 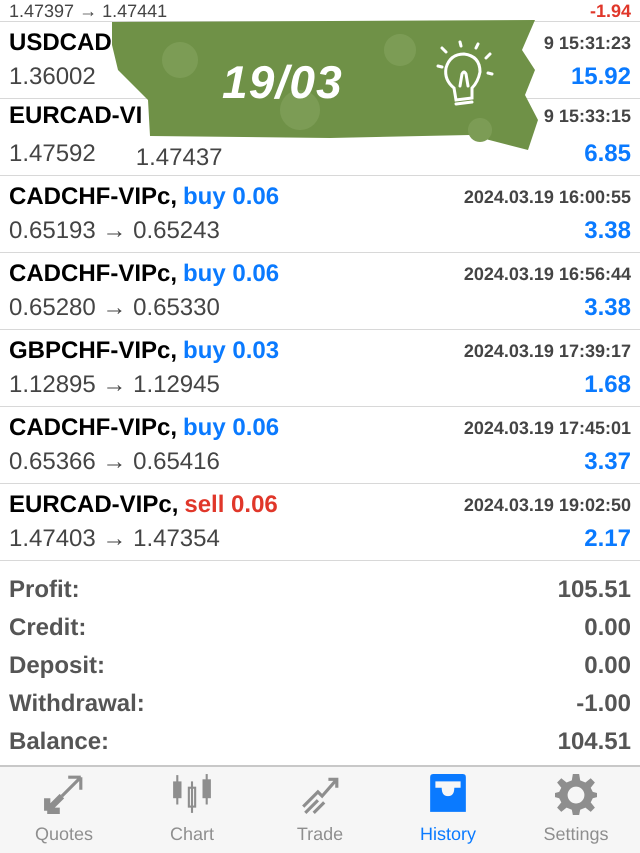 I want to click on tab: History, so click(x=448, y=810).